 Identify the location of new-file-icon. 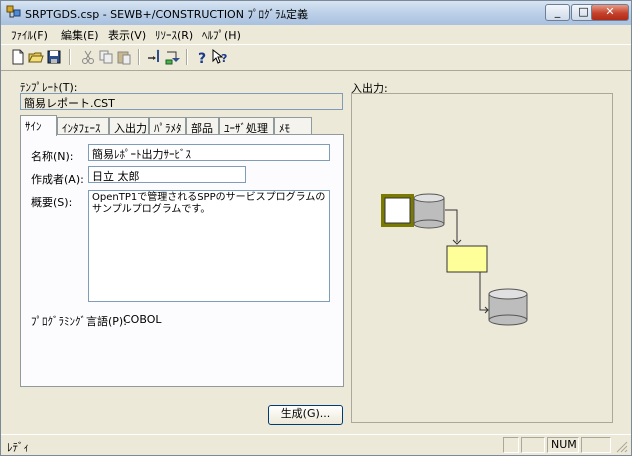
(18, 57).